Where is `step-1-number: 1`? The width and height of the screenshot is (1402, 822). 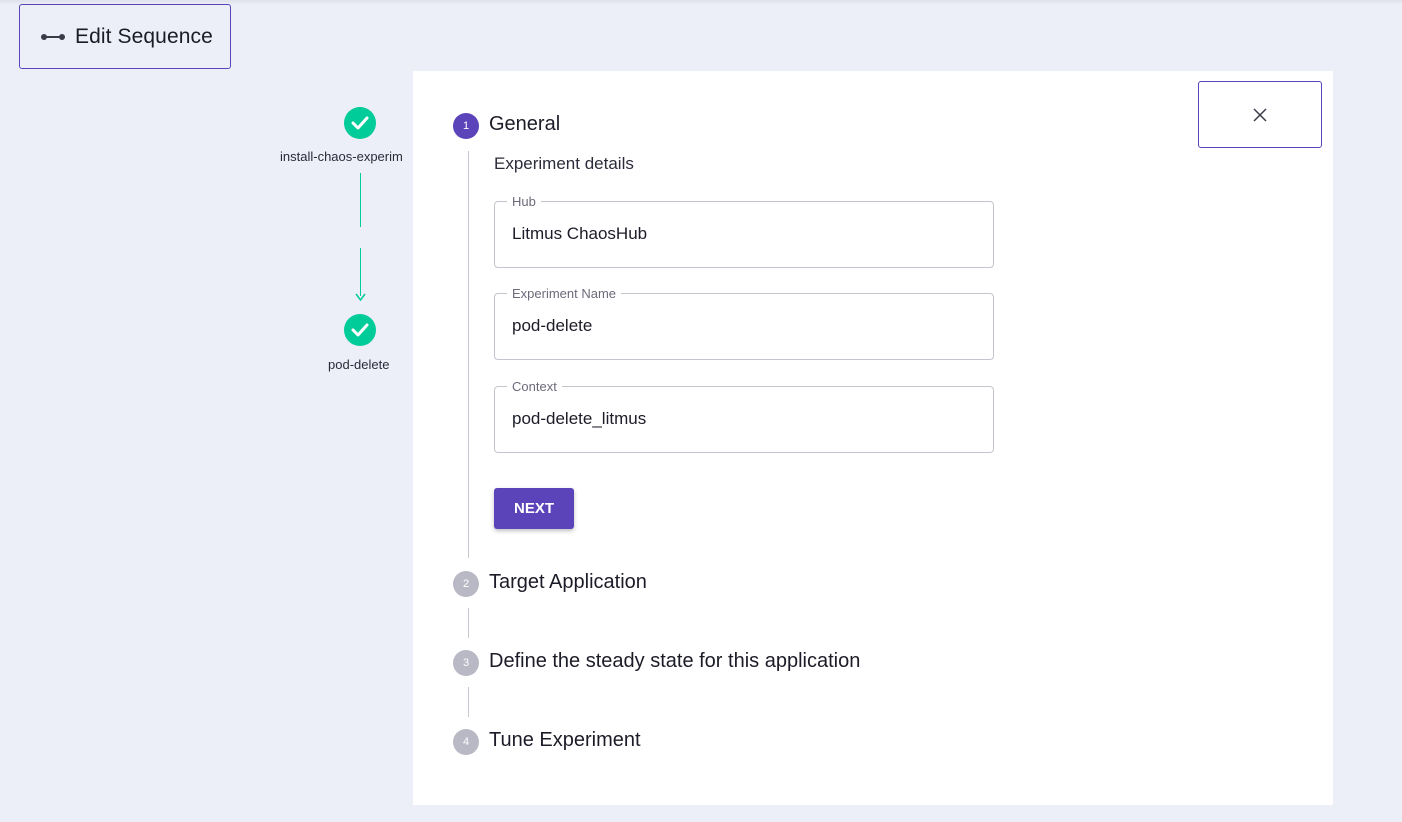
step-1-number: 1 is located at coordinates (466, 126).